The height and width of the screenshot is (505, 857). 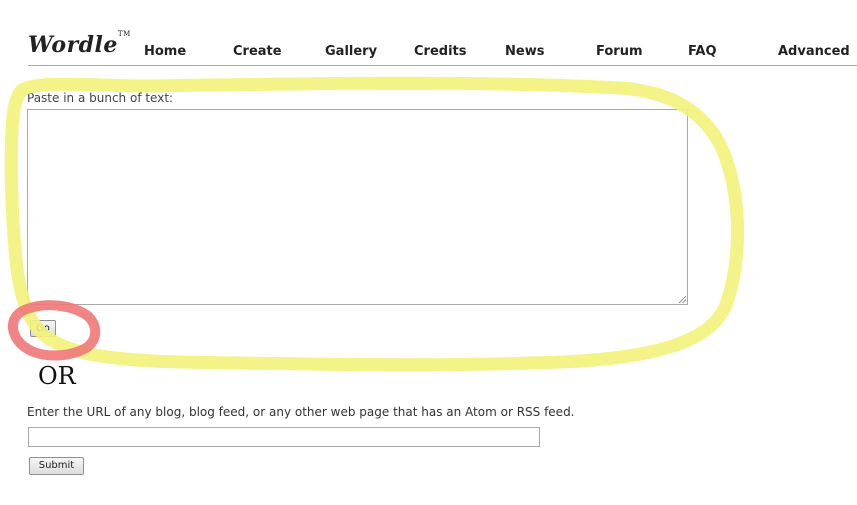 What do you see at coordinates (284, 437) in the screenshot?
I see `url-input` at bounding box center [284, 437].